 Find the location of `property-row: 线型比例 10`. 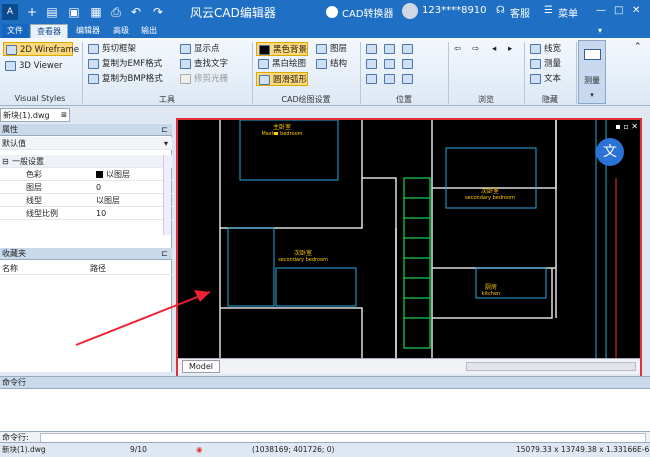

property-row: 线型比例 10 is located at coordinates (86, 213).